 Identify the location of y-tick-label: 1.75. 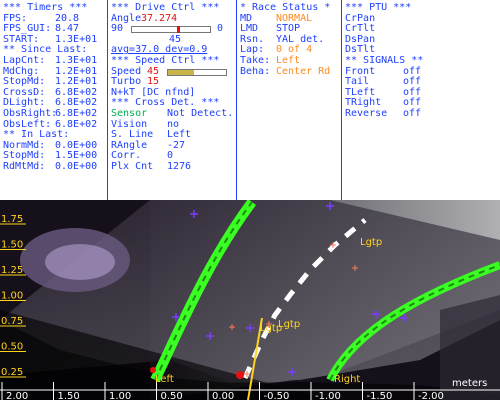
(12, 219).